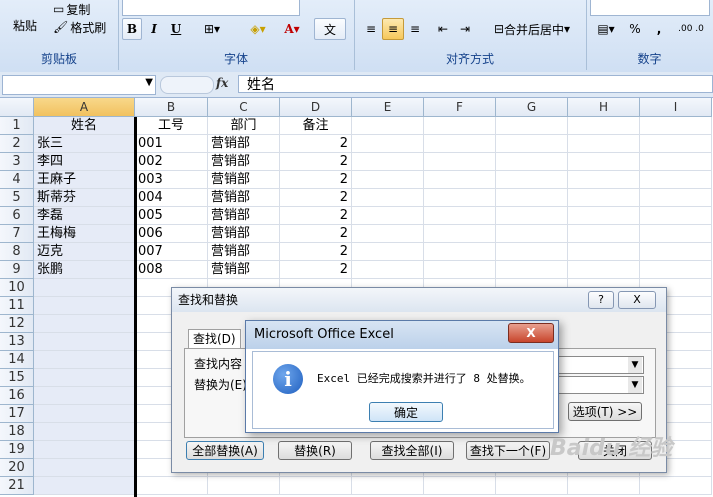 Image resolution: width=713 pixels, height=497 pixels. I want to click on cell-g21, so click(532, 486).